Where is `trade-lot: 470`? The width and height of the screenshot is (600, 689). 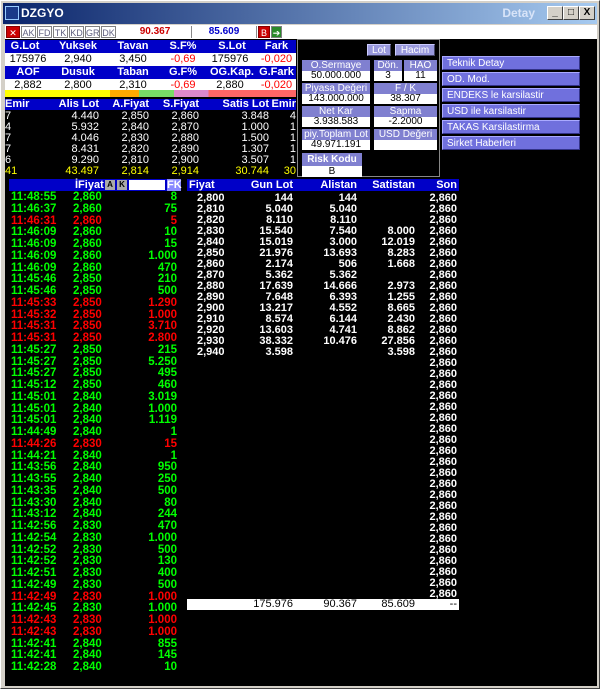
trade-lot: 470 is located at coordinates (167, 267).